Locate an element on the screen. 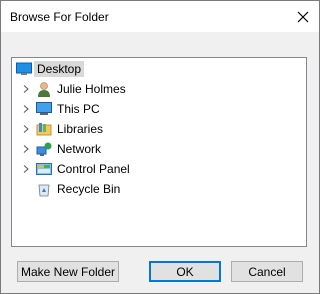 The height and width of the screenshot is (294, 320). close-icon is located at coordinates (303, 16).